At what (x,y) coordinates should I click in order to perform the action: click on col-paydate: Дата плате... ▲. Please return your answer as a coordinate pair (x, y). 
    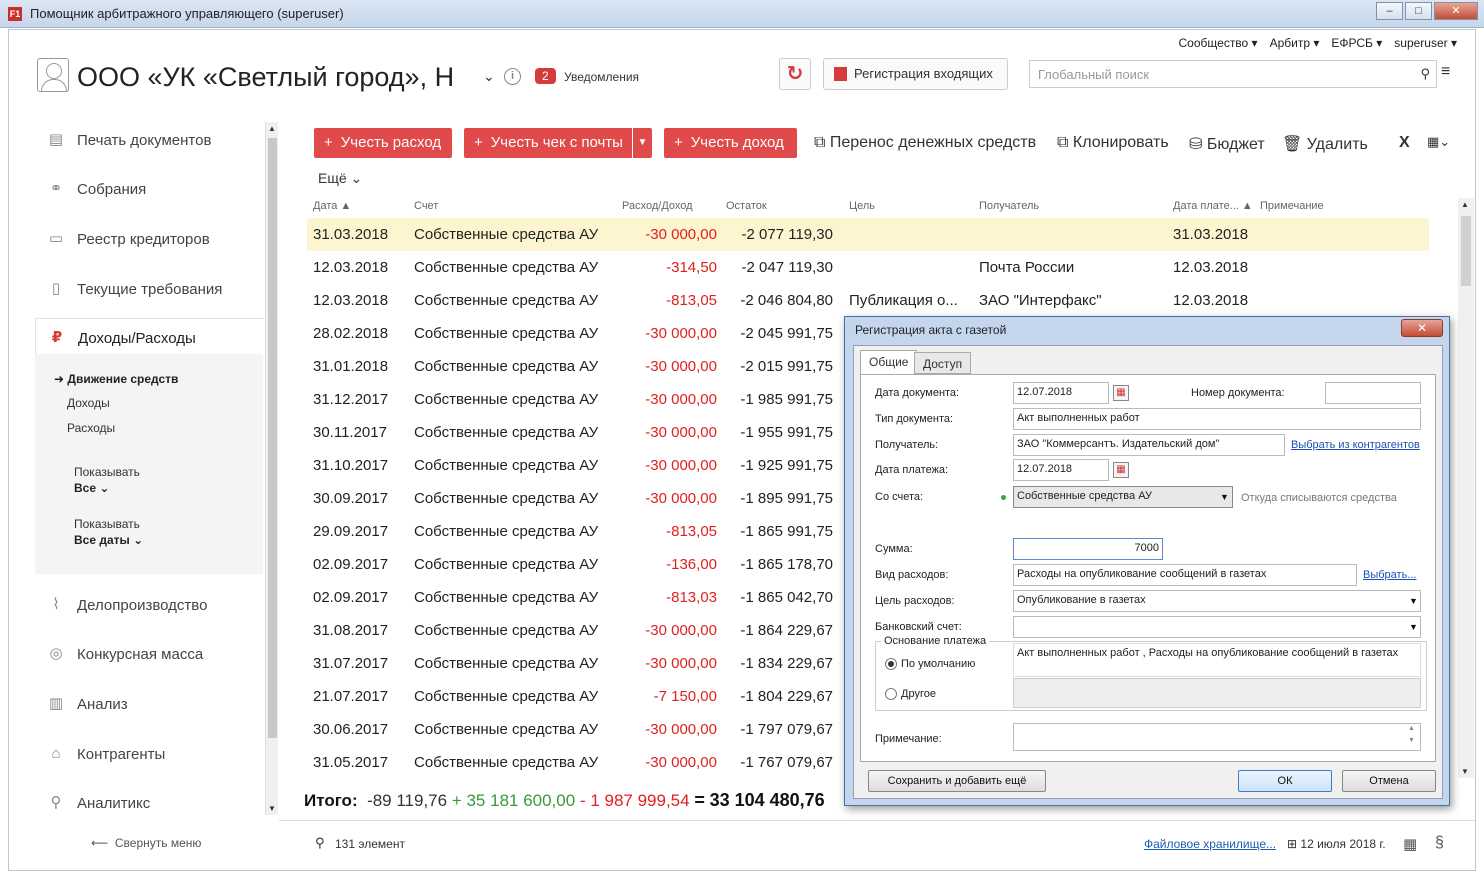
    Looking at the image, I should click on (1213, 206).